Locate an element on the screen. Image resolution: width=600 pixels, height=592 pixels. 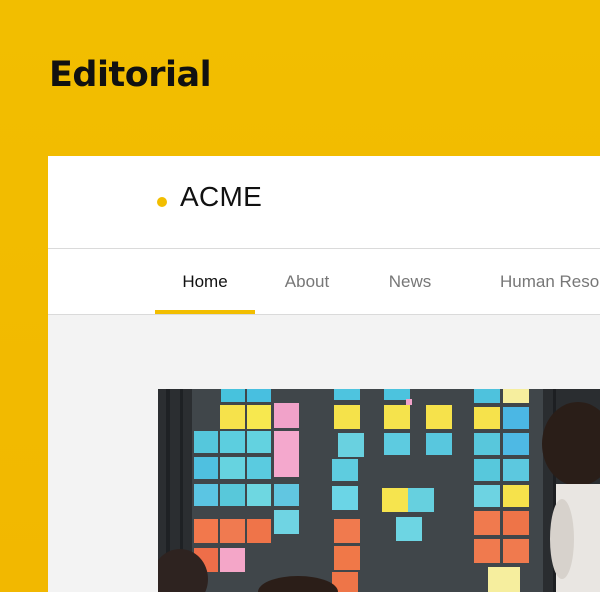
nav-tab-home: Home is located at coordinates (205, 281).